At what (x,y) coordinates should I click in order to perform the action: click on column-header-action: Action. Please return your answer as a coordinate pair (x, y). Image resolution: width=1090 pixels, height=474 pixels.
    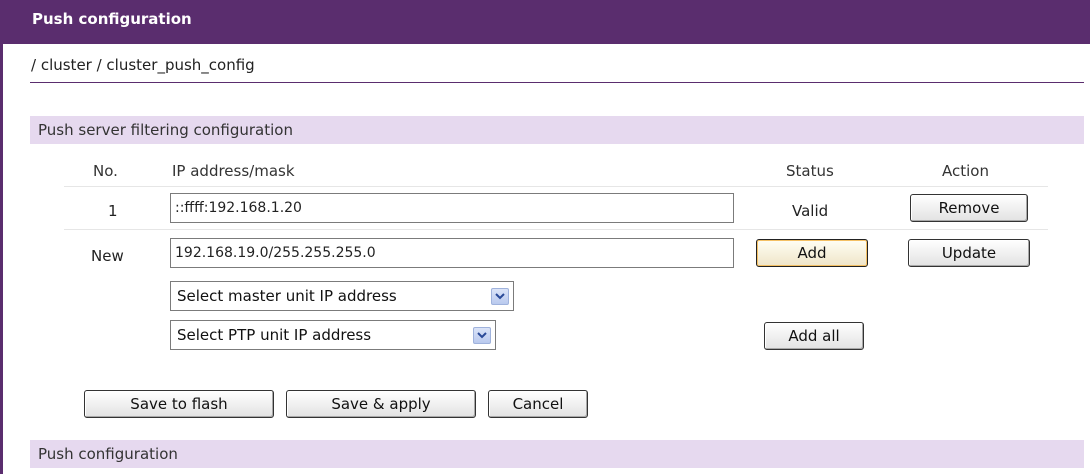
    Looking at the image, I should click on (965, 171).